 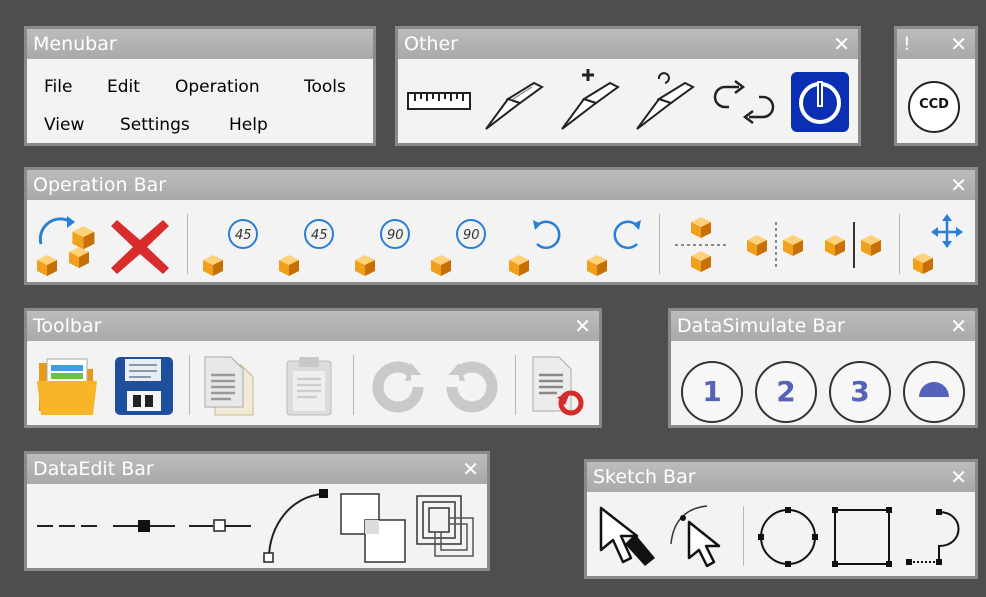 I want to click on simulate-2-button: 2, so click(x=786, y=392).